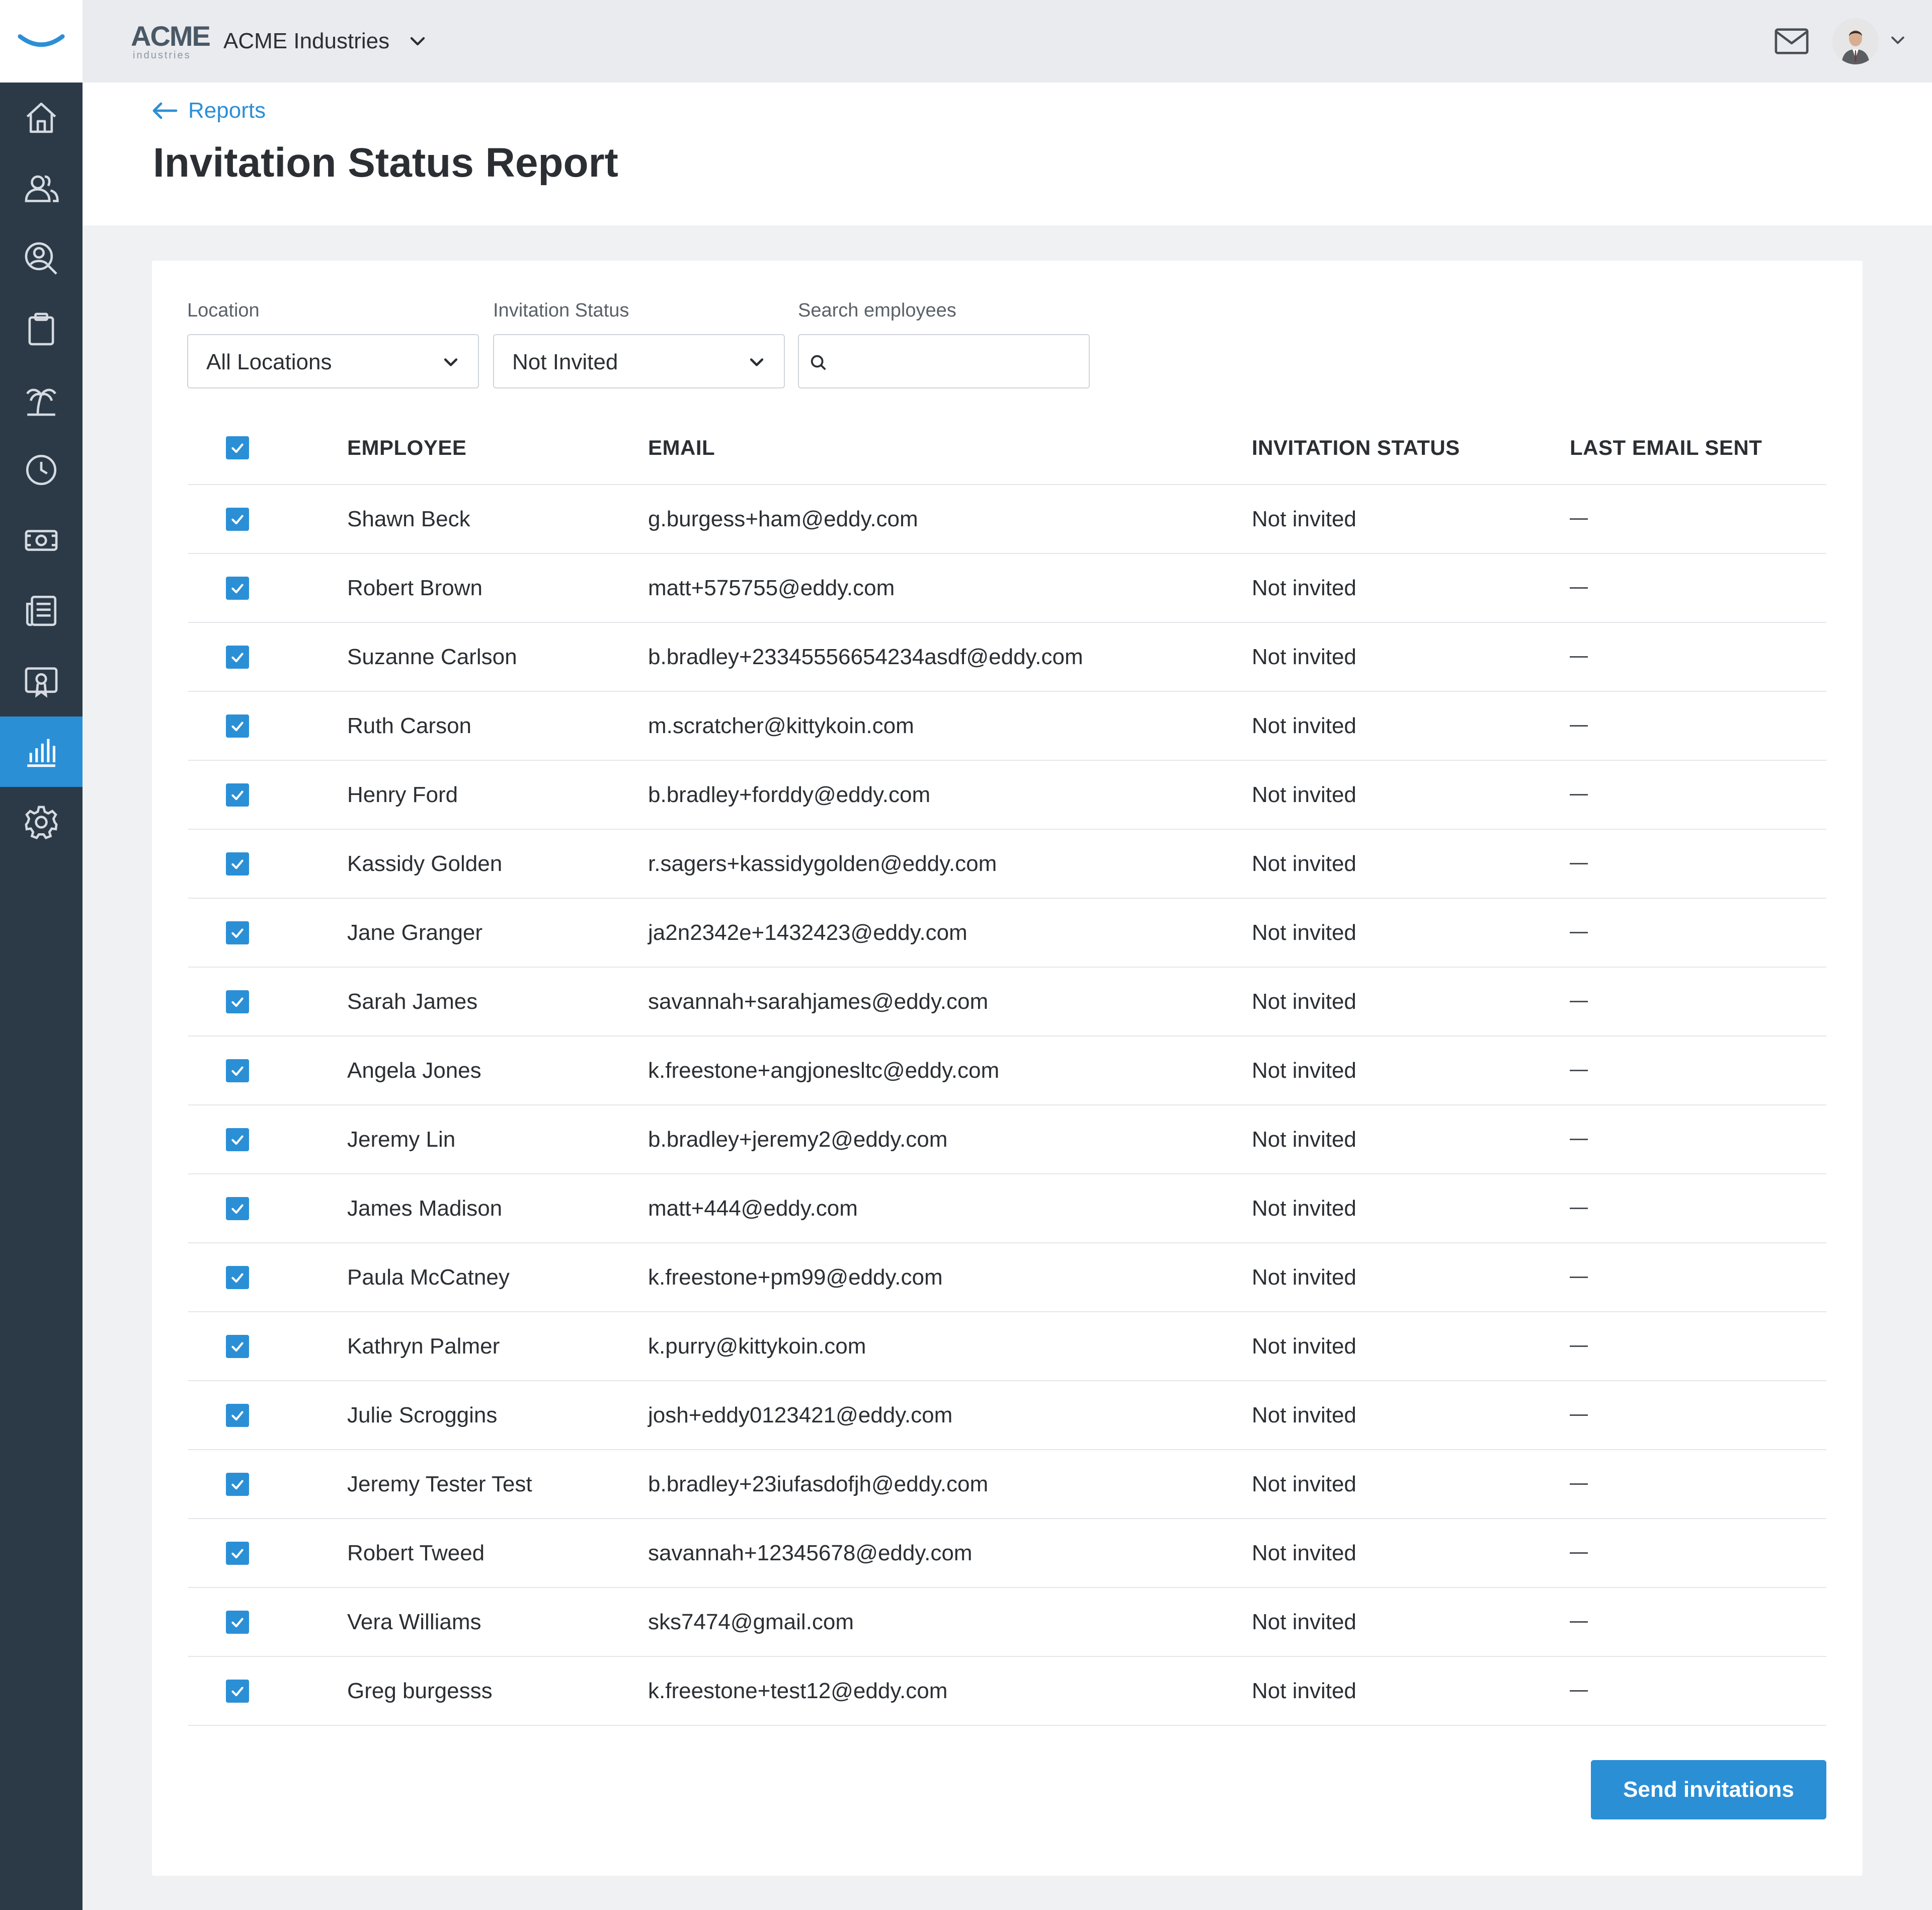 The height and width of the screenshot is (1910, 1932). Describe the element at coordinates (1356, 448) in the screenshot. I see `column-header-invitation-status: INVITATION STATUS` at that location.